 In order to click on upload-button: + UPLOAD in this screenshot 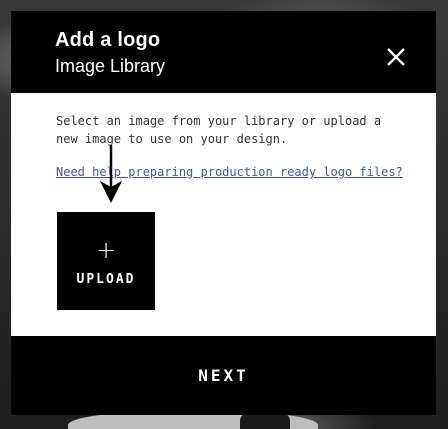, I will do `click(106, 261)`.